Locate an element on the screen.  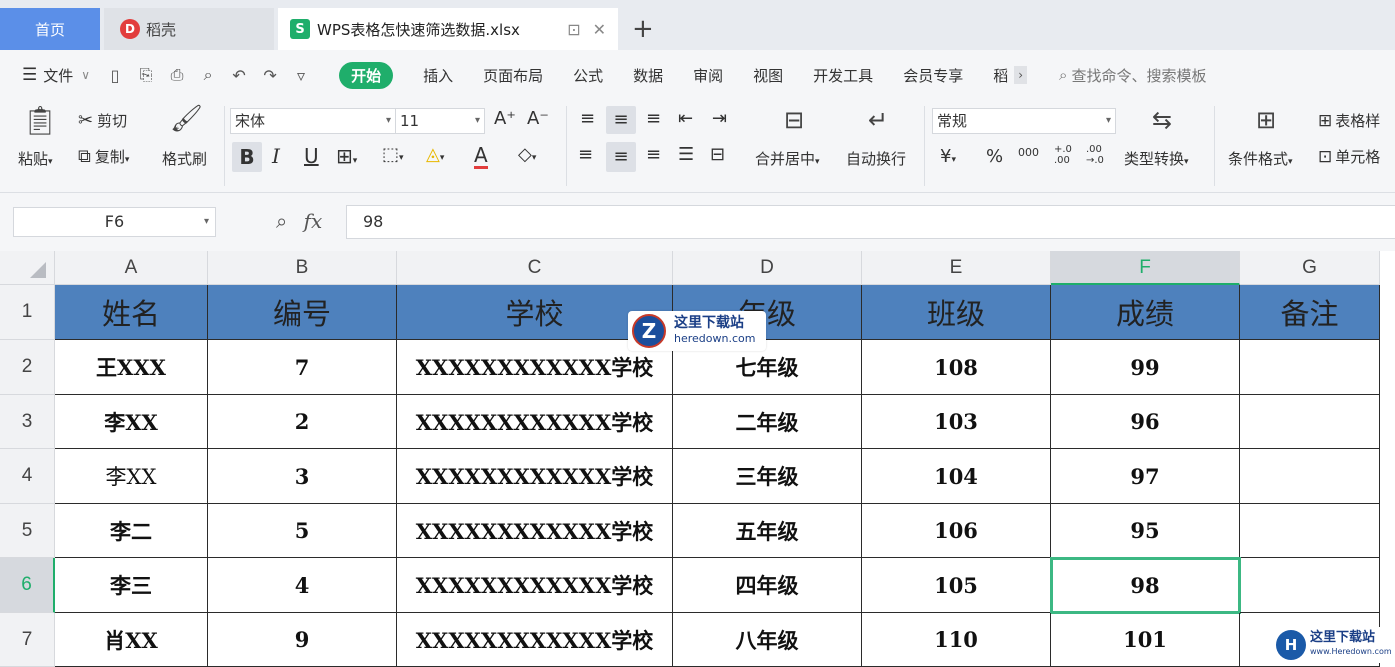
cell-g2 is located at coordinates (1310, 367).